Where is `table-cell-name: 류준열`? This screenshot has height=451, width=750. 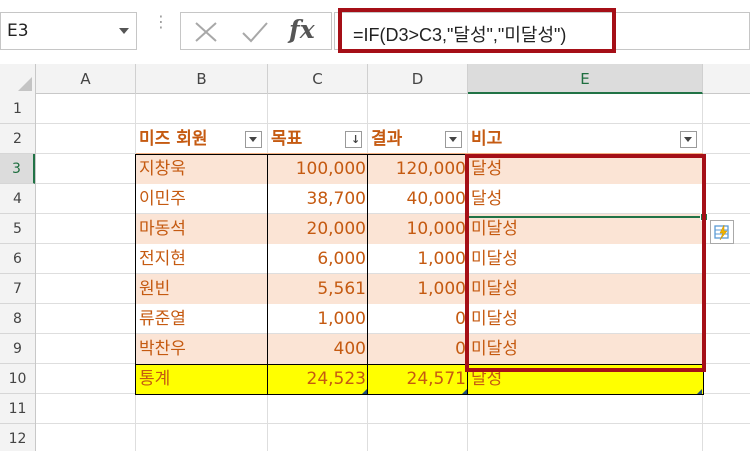 table-cell-name: 류준열 is located at coordinates (202, 319).